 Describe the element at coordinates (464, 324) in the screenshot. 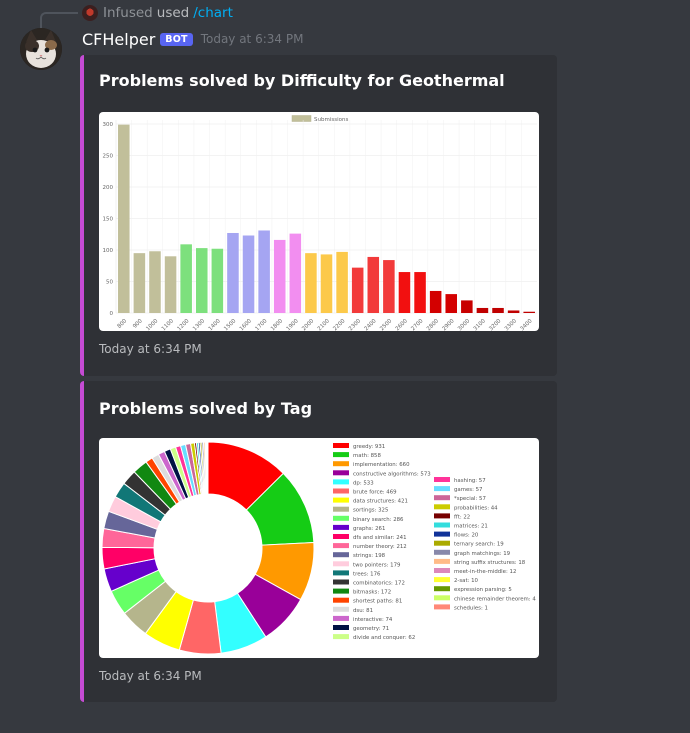

I see `x-tick-label: 3000` at that location.